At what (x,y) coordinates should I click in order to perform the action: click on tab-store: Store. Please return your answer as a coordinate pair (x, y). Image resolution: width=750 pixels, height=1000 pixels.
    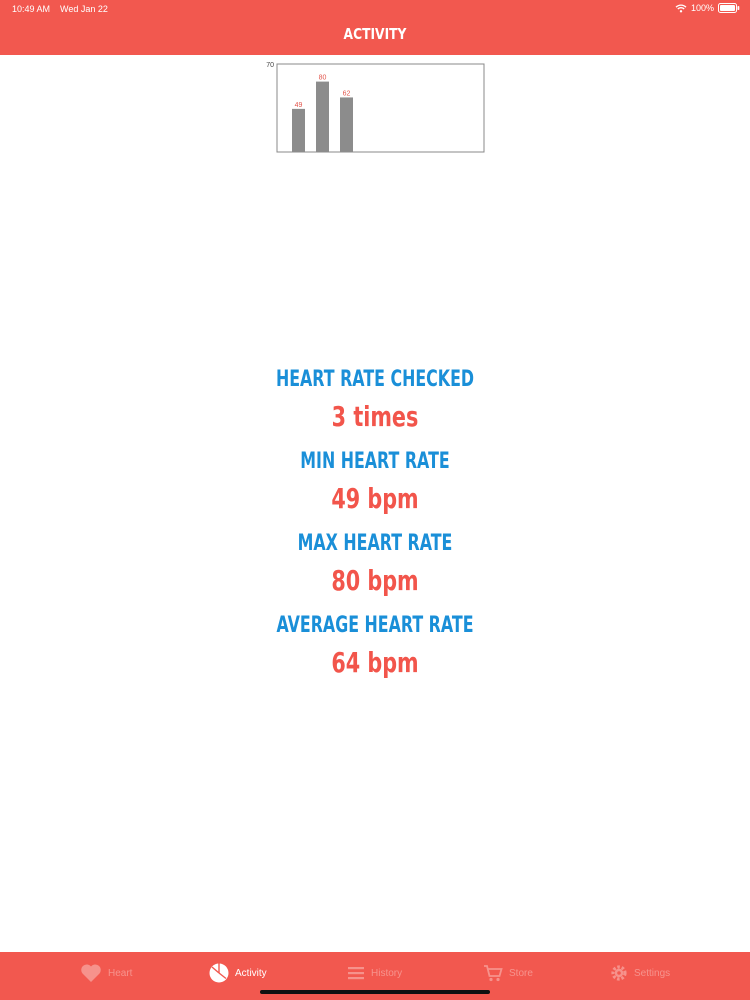
    Looking at the image, I should click on (508, 973).